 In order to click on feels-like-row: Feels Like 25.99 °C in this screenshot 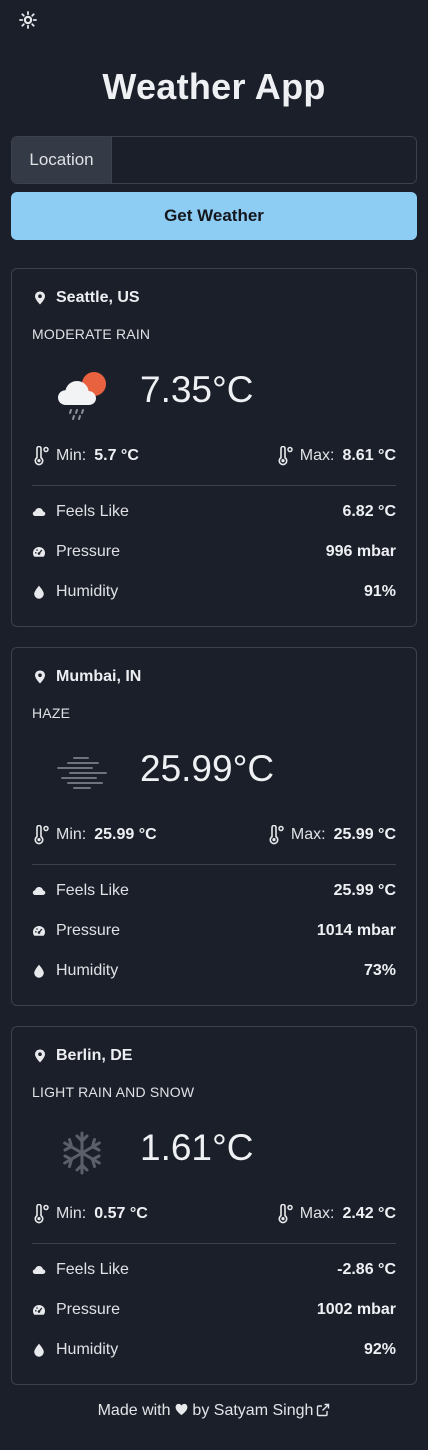, I will do `click(214, 891)`.